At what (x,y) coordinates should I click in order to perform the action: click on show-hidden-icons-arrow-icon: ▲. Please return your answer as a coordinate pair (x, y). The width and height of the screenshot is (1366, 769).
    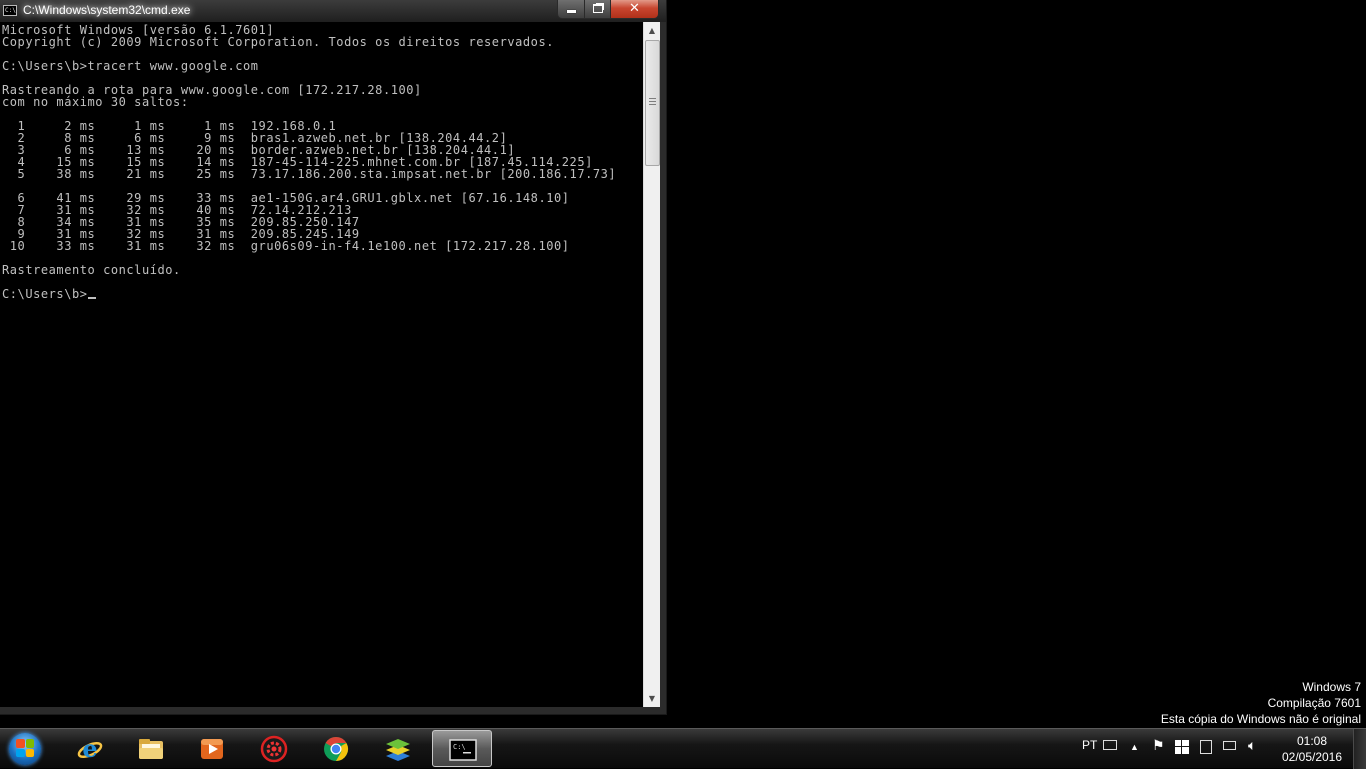
    Looking at the image, I should click on (1134, 747).